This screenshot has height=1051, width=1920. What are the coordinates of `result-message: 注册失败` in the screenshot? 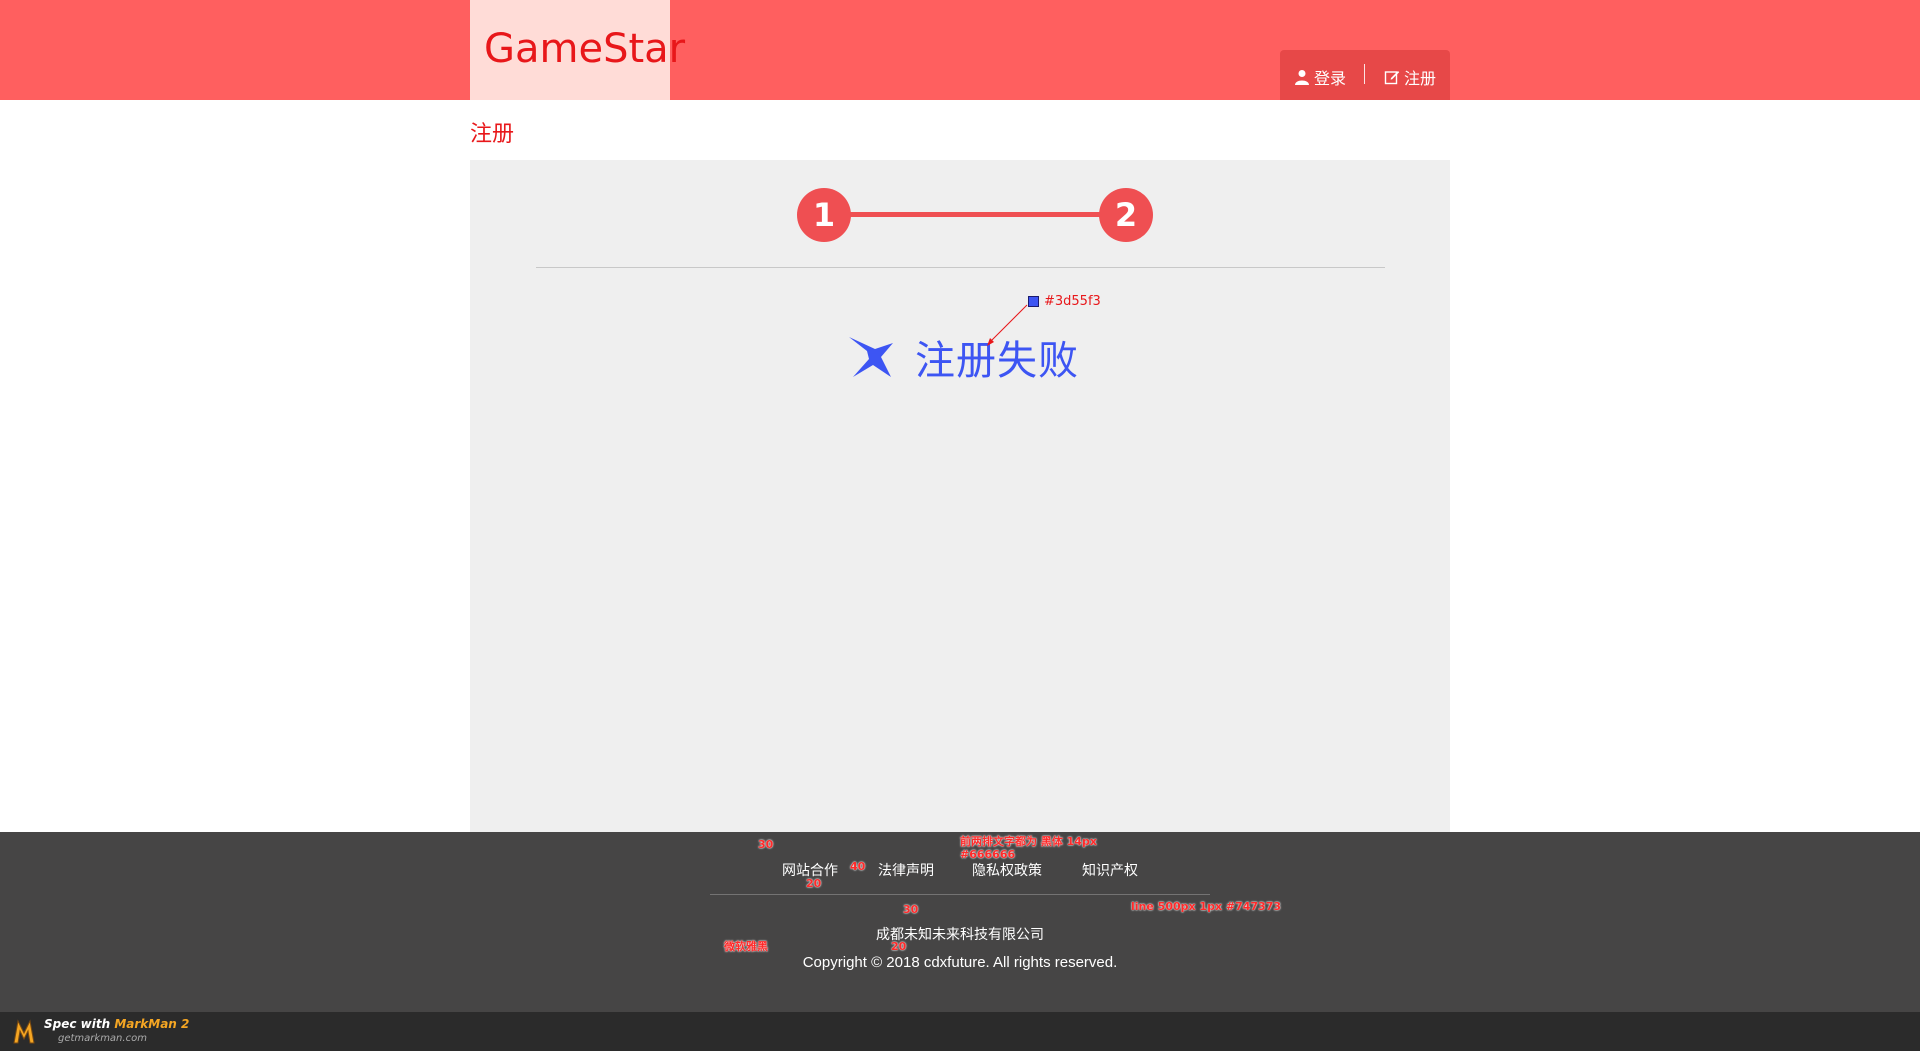 It's located at (963, 358).